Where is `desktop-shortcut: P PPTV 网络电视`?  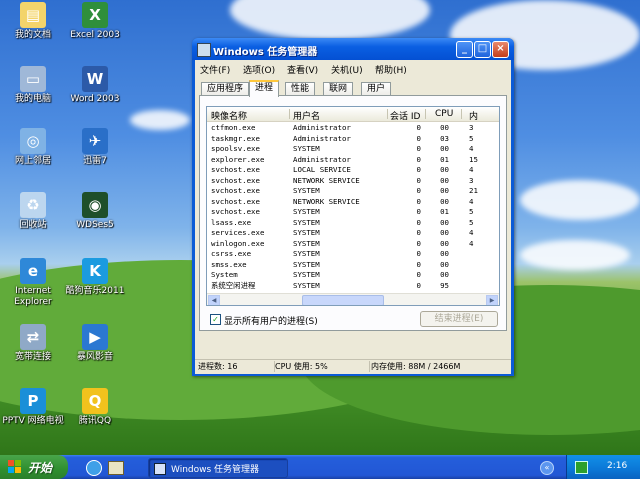 desktop-shortcut: P PPTV 网络电视 is located at coordinates (33, 407).